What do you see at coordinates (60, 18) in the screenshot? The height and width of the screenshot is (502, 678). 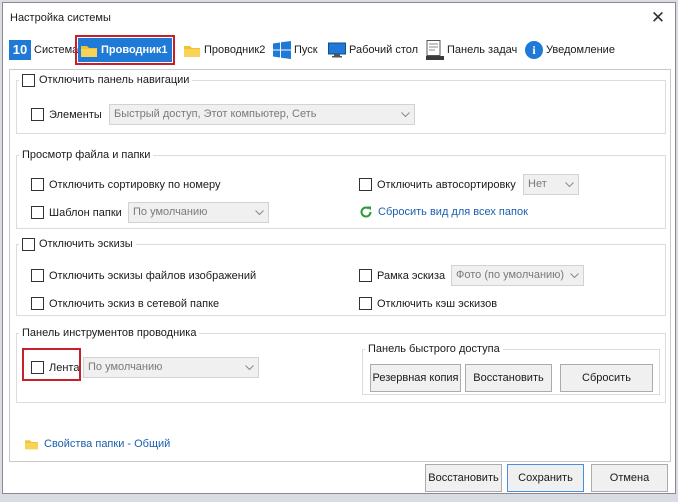 I see `window-title: Настройка системы` at bounding box center [60, 18].